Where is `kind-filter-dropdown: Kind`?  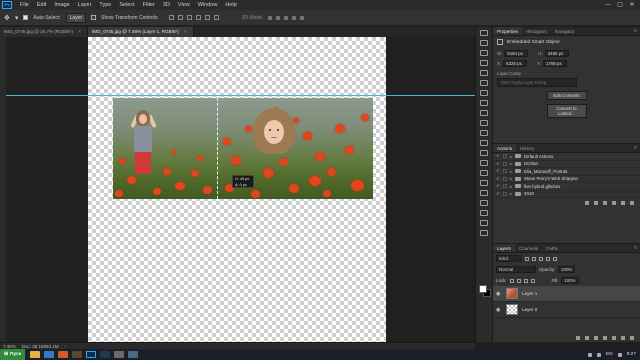 kind-filter-dropdown: Kind is located at coordinates (509, 258).